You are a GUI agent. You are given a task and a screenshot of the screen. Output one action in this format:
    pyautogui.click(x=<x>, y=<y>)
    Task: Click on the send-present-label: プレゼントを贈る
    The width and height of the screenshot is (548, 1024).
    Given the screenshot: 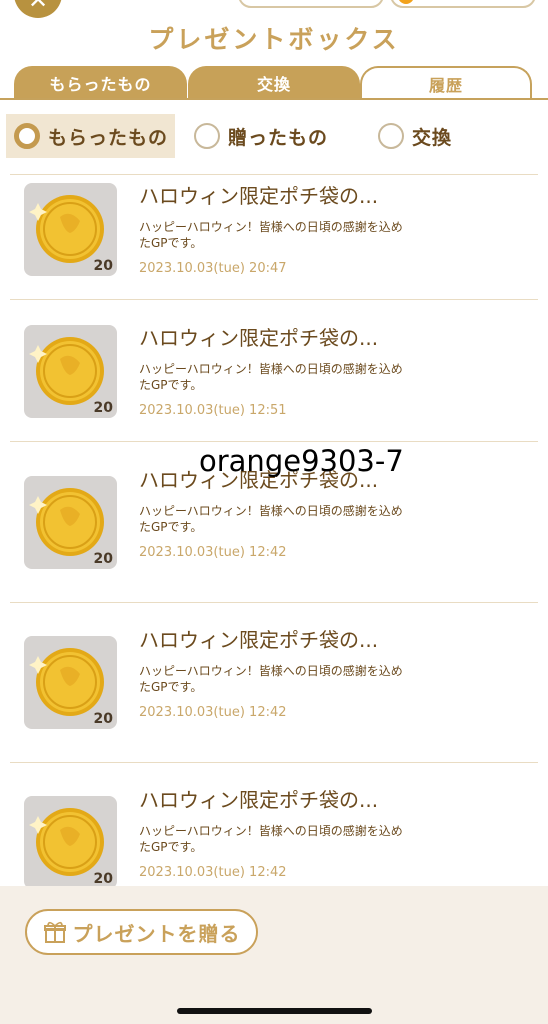 What is the action you would take?
    pyautogui.click(x=156, y=933)
    